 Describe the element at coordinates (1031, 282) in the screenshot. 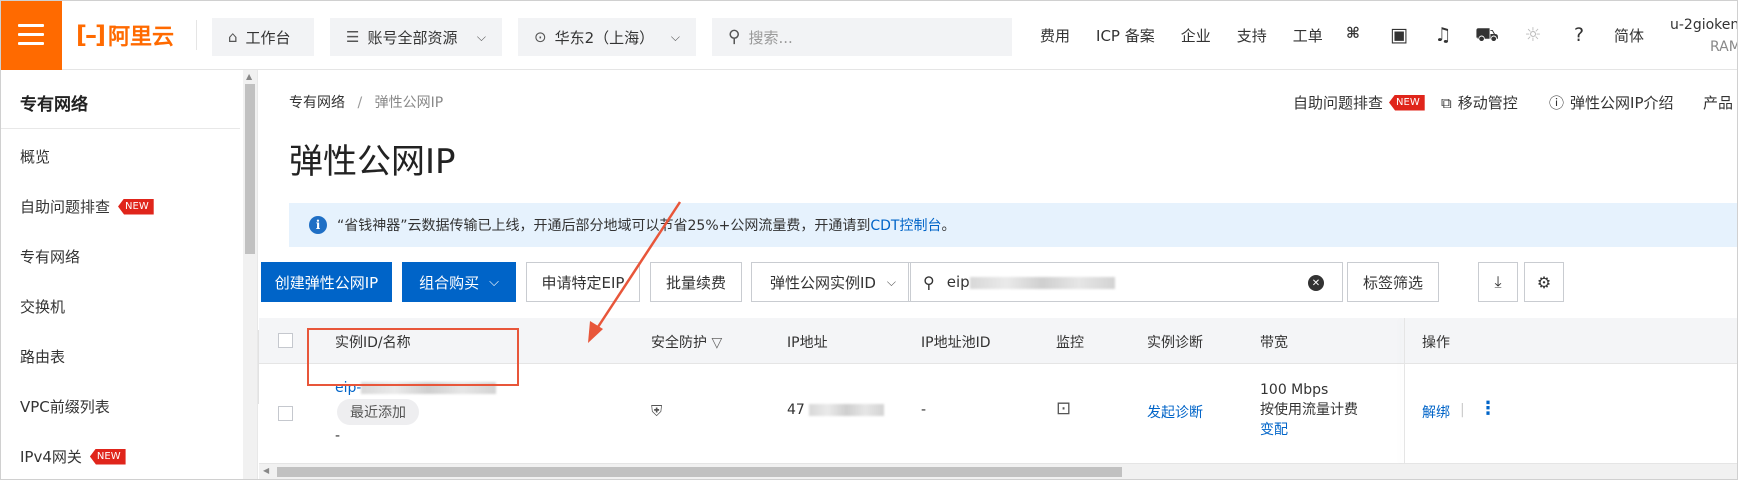

I see `search-value: eip` at that location.